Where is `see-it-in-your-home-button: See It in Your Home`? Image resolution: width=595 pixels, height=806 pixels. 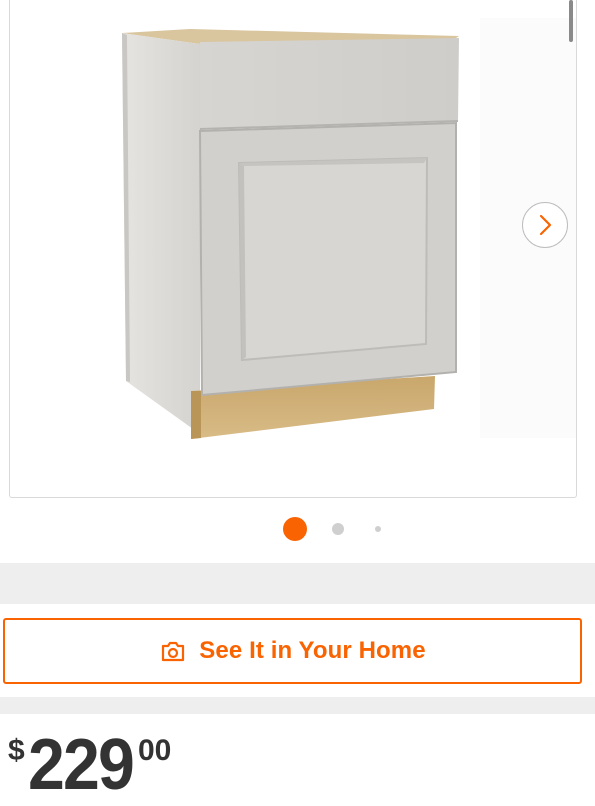
see-it-in-your-home-button: See It in Your Home is located at coordinates (292, 651).